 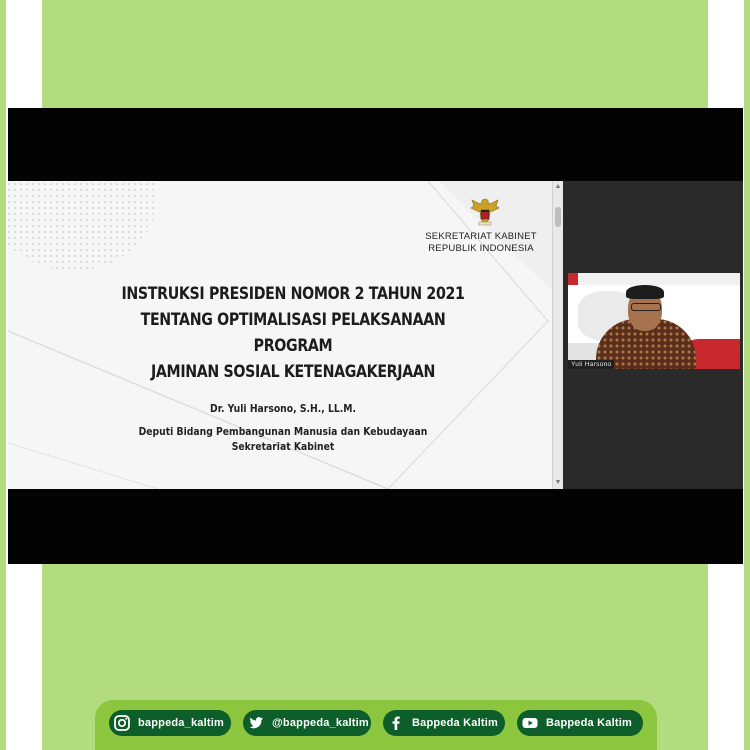 What do you see at coordinates (558, 187) in the screenshot?
I see `scroll-up-icon: ▲` at bounding box center [558, 187].